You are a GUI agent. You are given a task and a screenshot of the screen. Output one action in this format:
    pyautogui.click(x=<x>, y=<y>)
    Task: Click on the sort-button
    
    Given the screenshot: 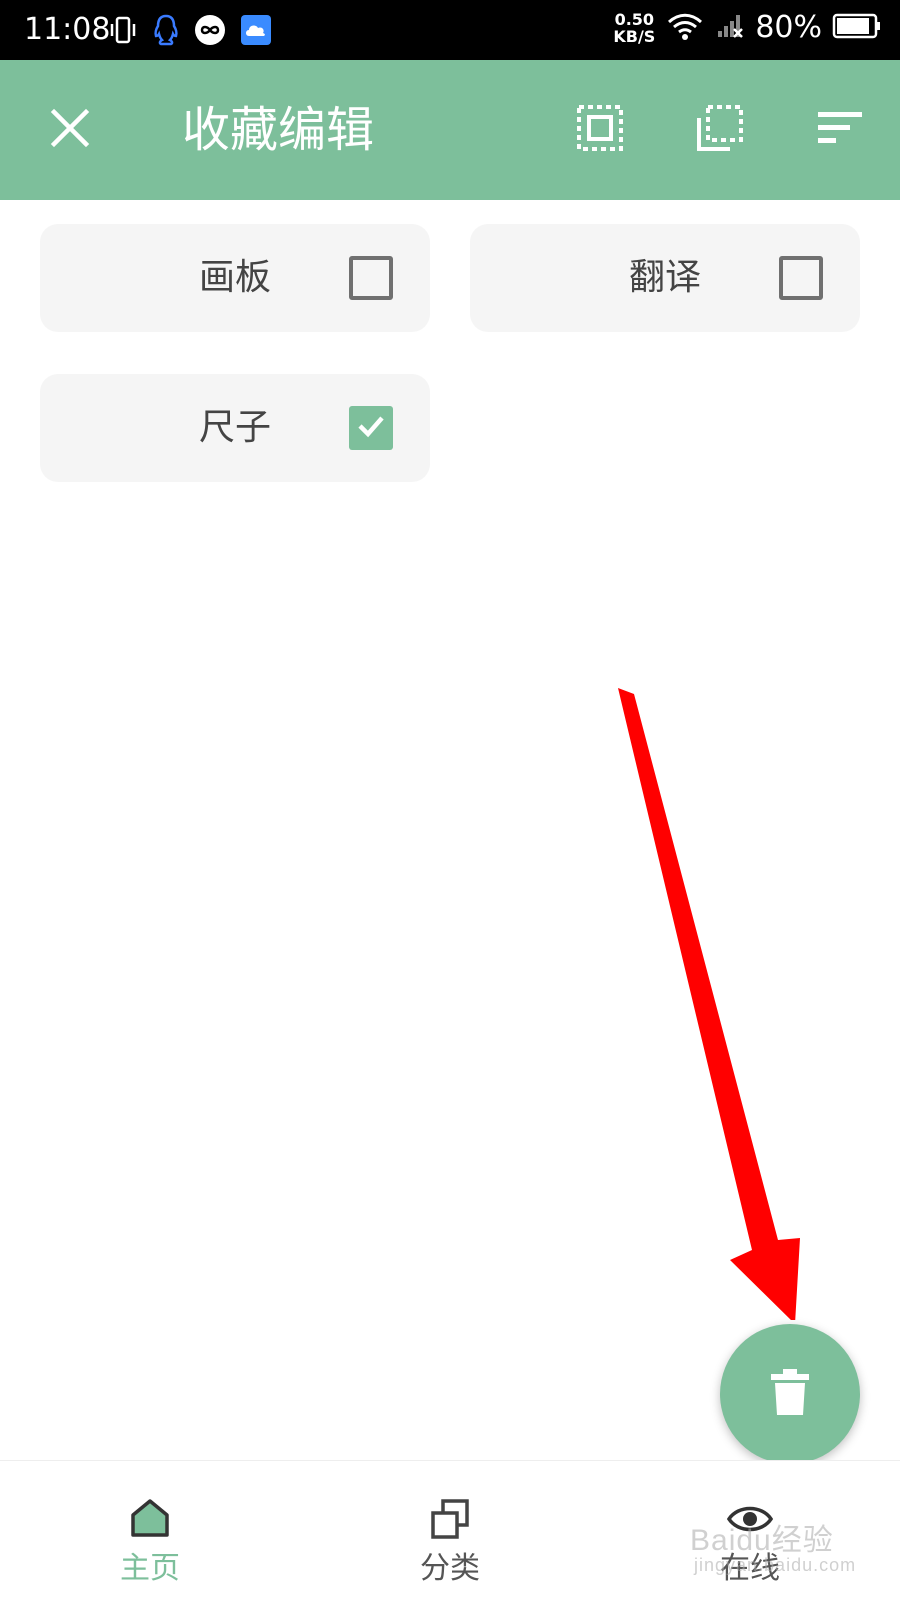 What is the action you would take?
    pyautogui.click(x=840, y=130)
    